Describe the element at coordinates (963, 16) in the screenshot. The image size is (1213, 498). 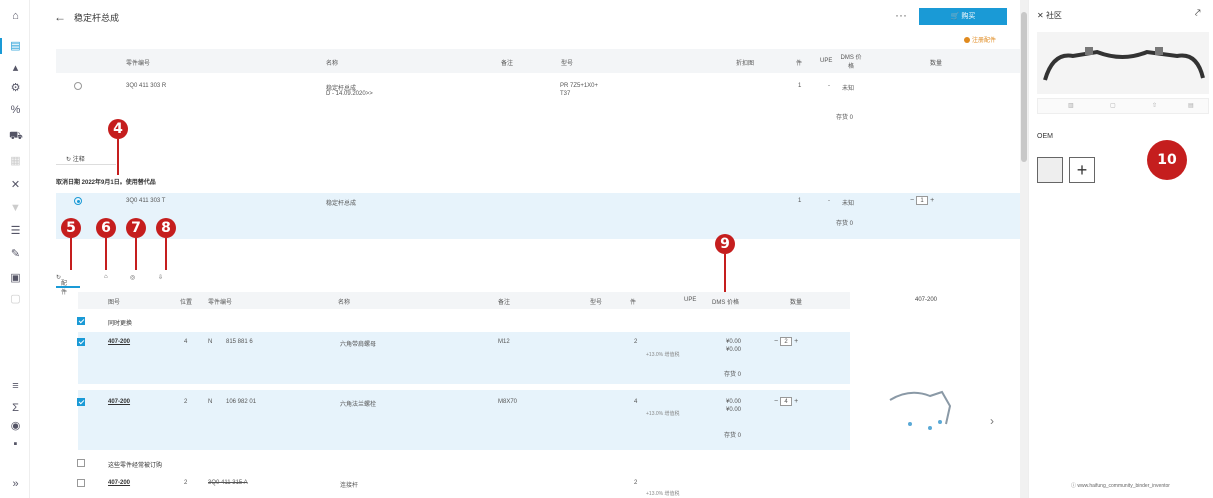
I see `buy-button: 🛒 购买` at that location.